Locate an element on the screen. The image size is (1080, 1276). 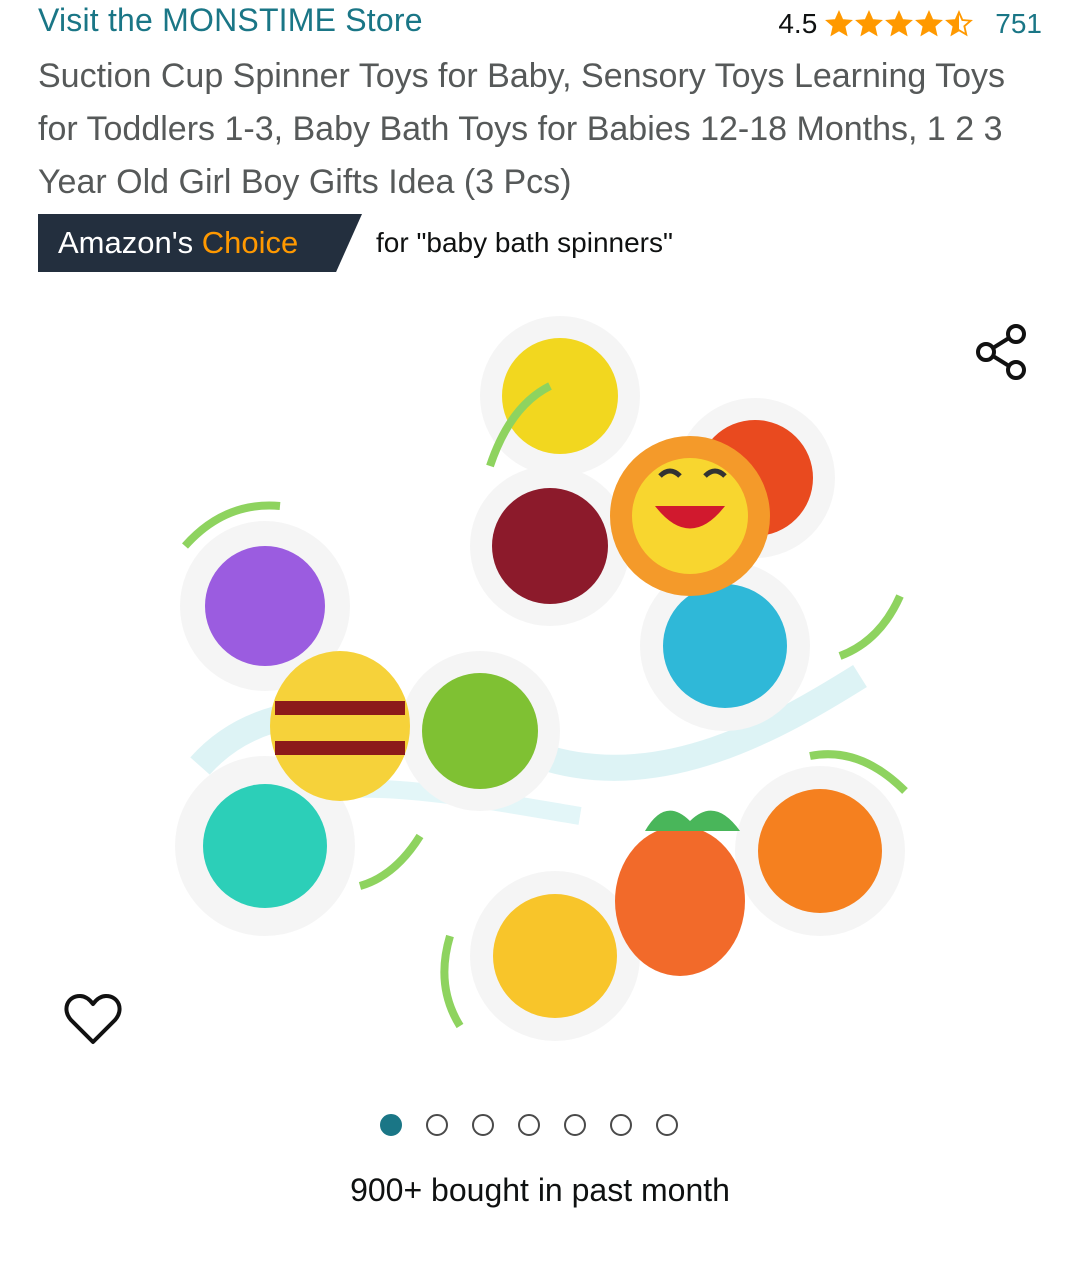
rating-value: 4.5 is located at coordinates (798, 23).